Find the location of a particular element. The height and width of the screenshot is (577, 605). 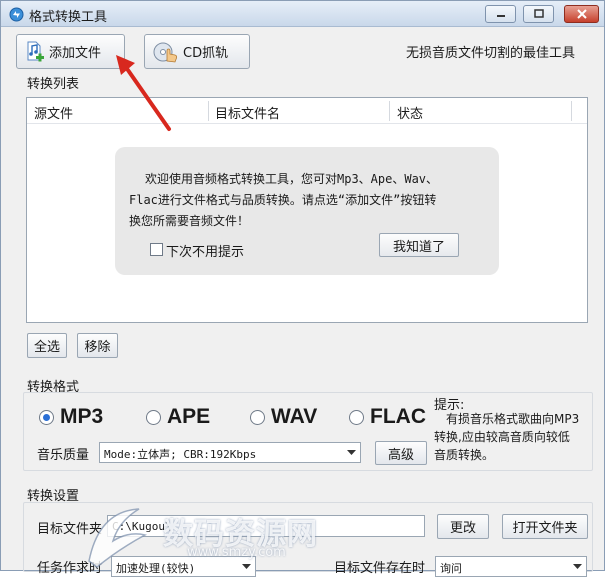

minimize-button is located at coordinates (500, 14).